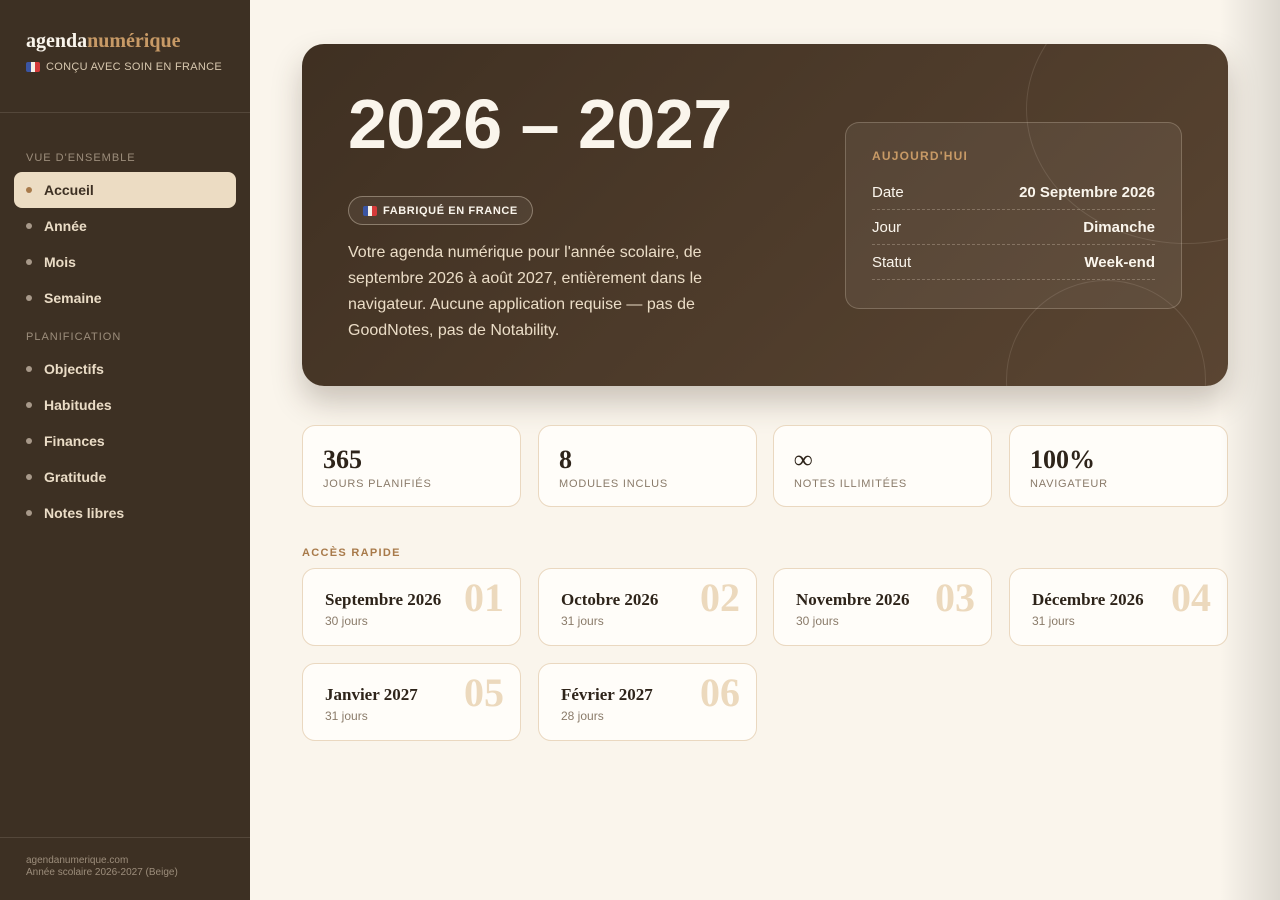 This screenshot has width=1280, height=900. What do you see at coordinates (74, 369) in the screenshot?
I see `sidebar-item-label: Objectifs` at bounding box center [74, 369].